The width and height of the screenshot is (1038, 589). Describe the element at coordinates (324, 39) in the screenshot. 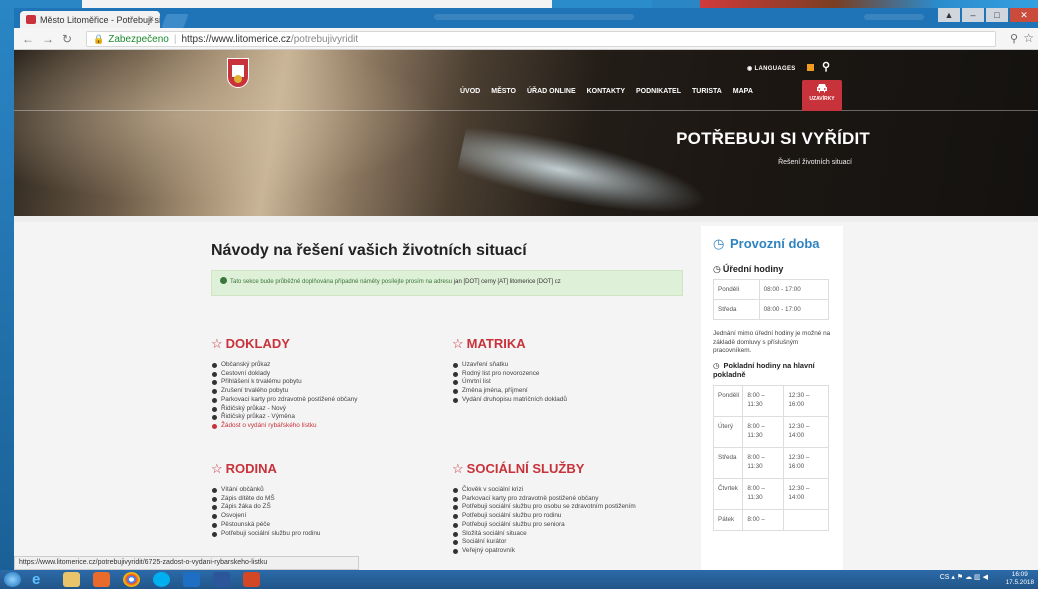

I see `url-path: /potrebujivyridit` at that location.